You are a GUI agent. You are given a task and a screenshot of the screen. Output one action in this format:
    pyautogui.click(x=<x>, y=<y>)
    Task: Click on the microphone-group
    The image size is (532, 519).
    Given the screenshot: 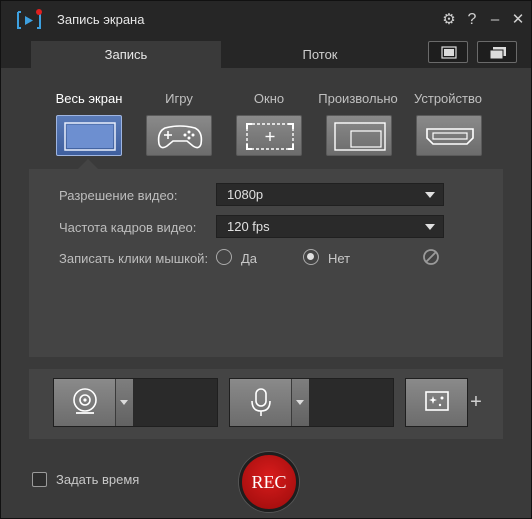 What is the action you would take?
    pyautogui.click(x=311, y=402)
    